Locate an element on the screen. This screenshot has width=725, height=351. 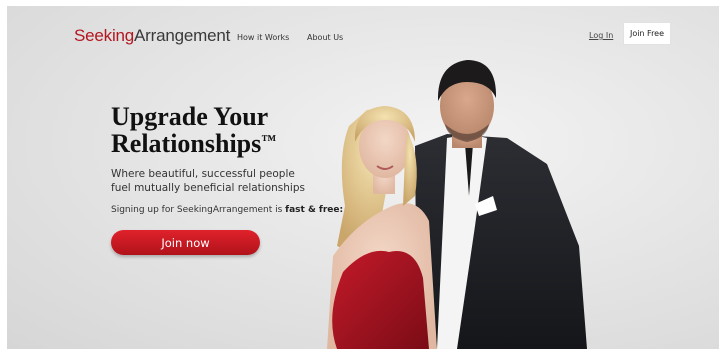
logo-part-arrangement: Arrangement is located at coordinates (182, 35).